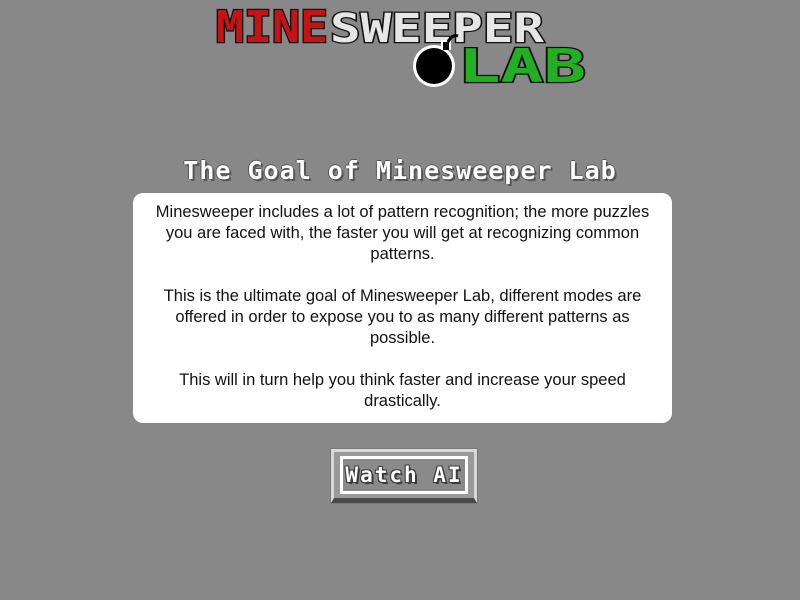  What do you see at coordinates (522, 64) in the screenshot?
I see `logo-word-lab: LAB` at bounding box center [522, 64].